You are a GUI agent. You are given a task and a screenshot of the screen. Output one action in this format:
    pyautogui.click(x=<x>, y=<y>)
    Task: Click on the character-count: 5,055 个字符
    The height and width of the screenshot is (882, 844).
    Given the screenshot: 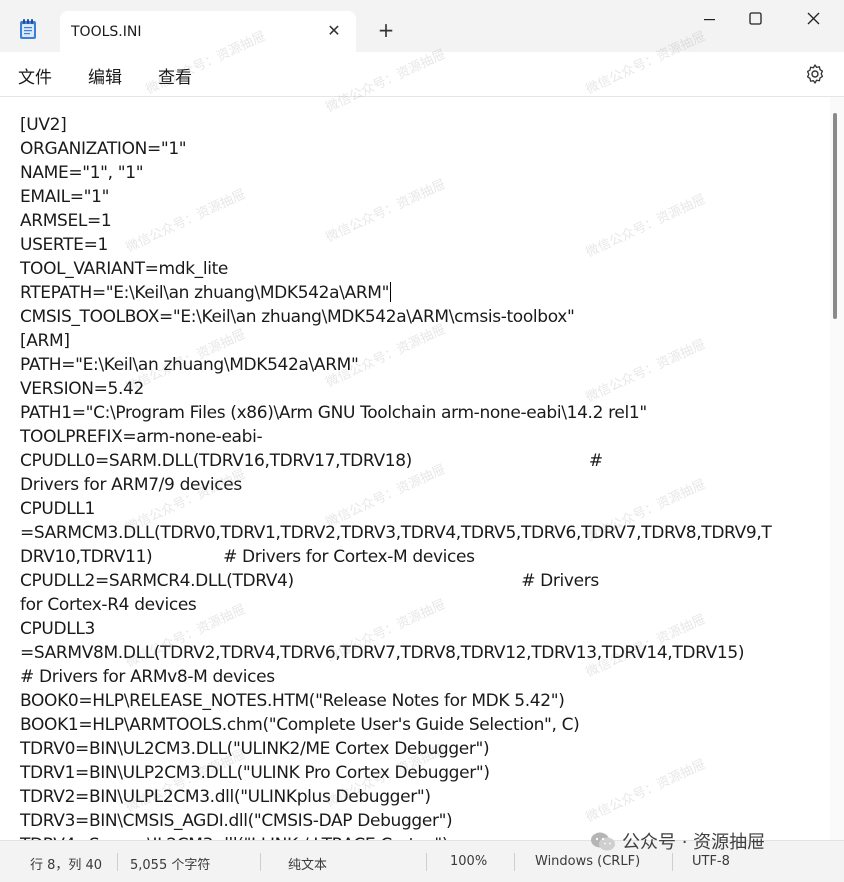 What is the action you would take?
    pyautogui.click(x=170, y=865)
    